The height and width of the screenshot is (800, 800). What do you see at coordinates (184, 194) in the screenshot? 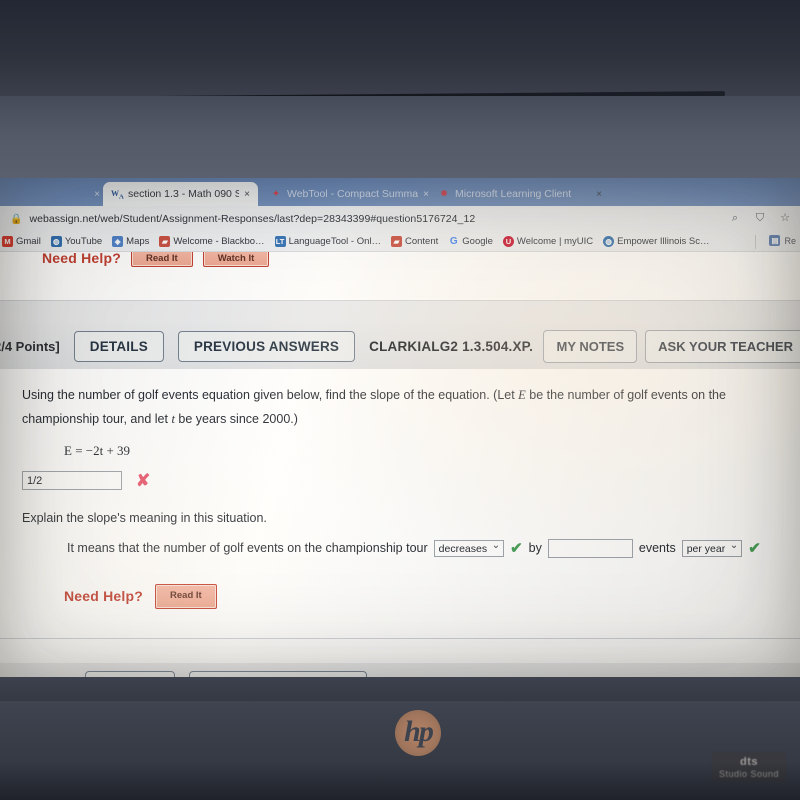
I see `tab-title: section 1.3 - Math 090 Spring 20.` at bounding box center [184, 194].